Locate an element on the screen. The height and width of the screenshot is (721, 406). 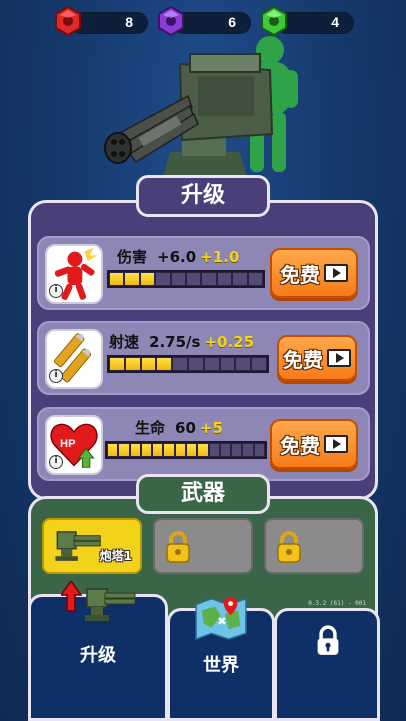
nav-tab-upgrade: 升级 is located at coordinates (98, 651).